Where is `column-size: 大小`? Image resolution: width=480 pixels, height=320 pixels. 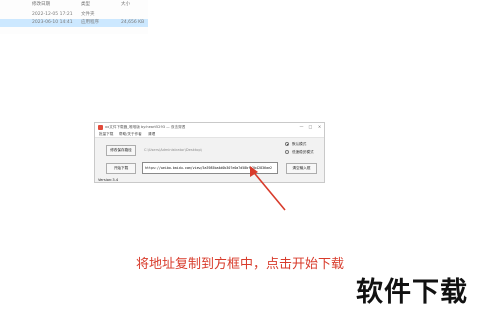
column-size: 大小 is located at coordinates (125, 5).